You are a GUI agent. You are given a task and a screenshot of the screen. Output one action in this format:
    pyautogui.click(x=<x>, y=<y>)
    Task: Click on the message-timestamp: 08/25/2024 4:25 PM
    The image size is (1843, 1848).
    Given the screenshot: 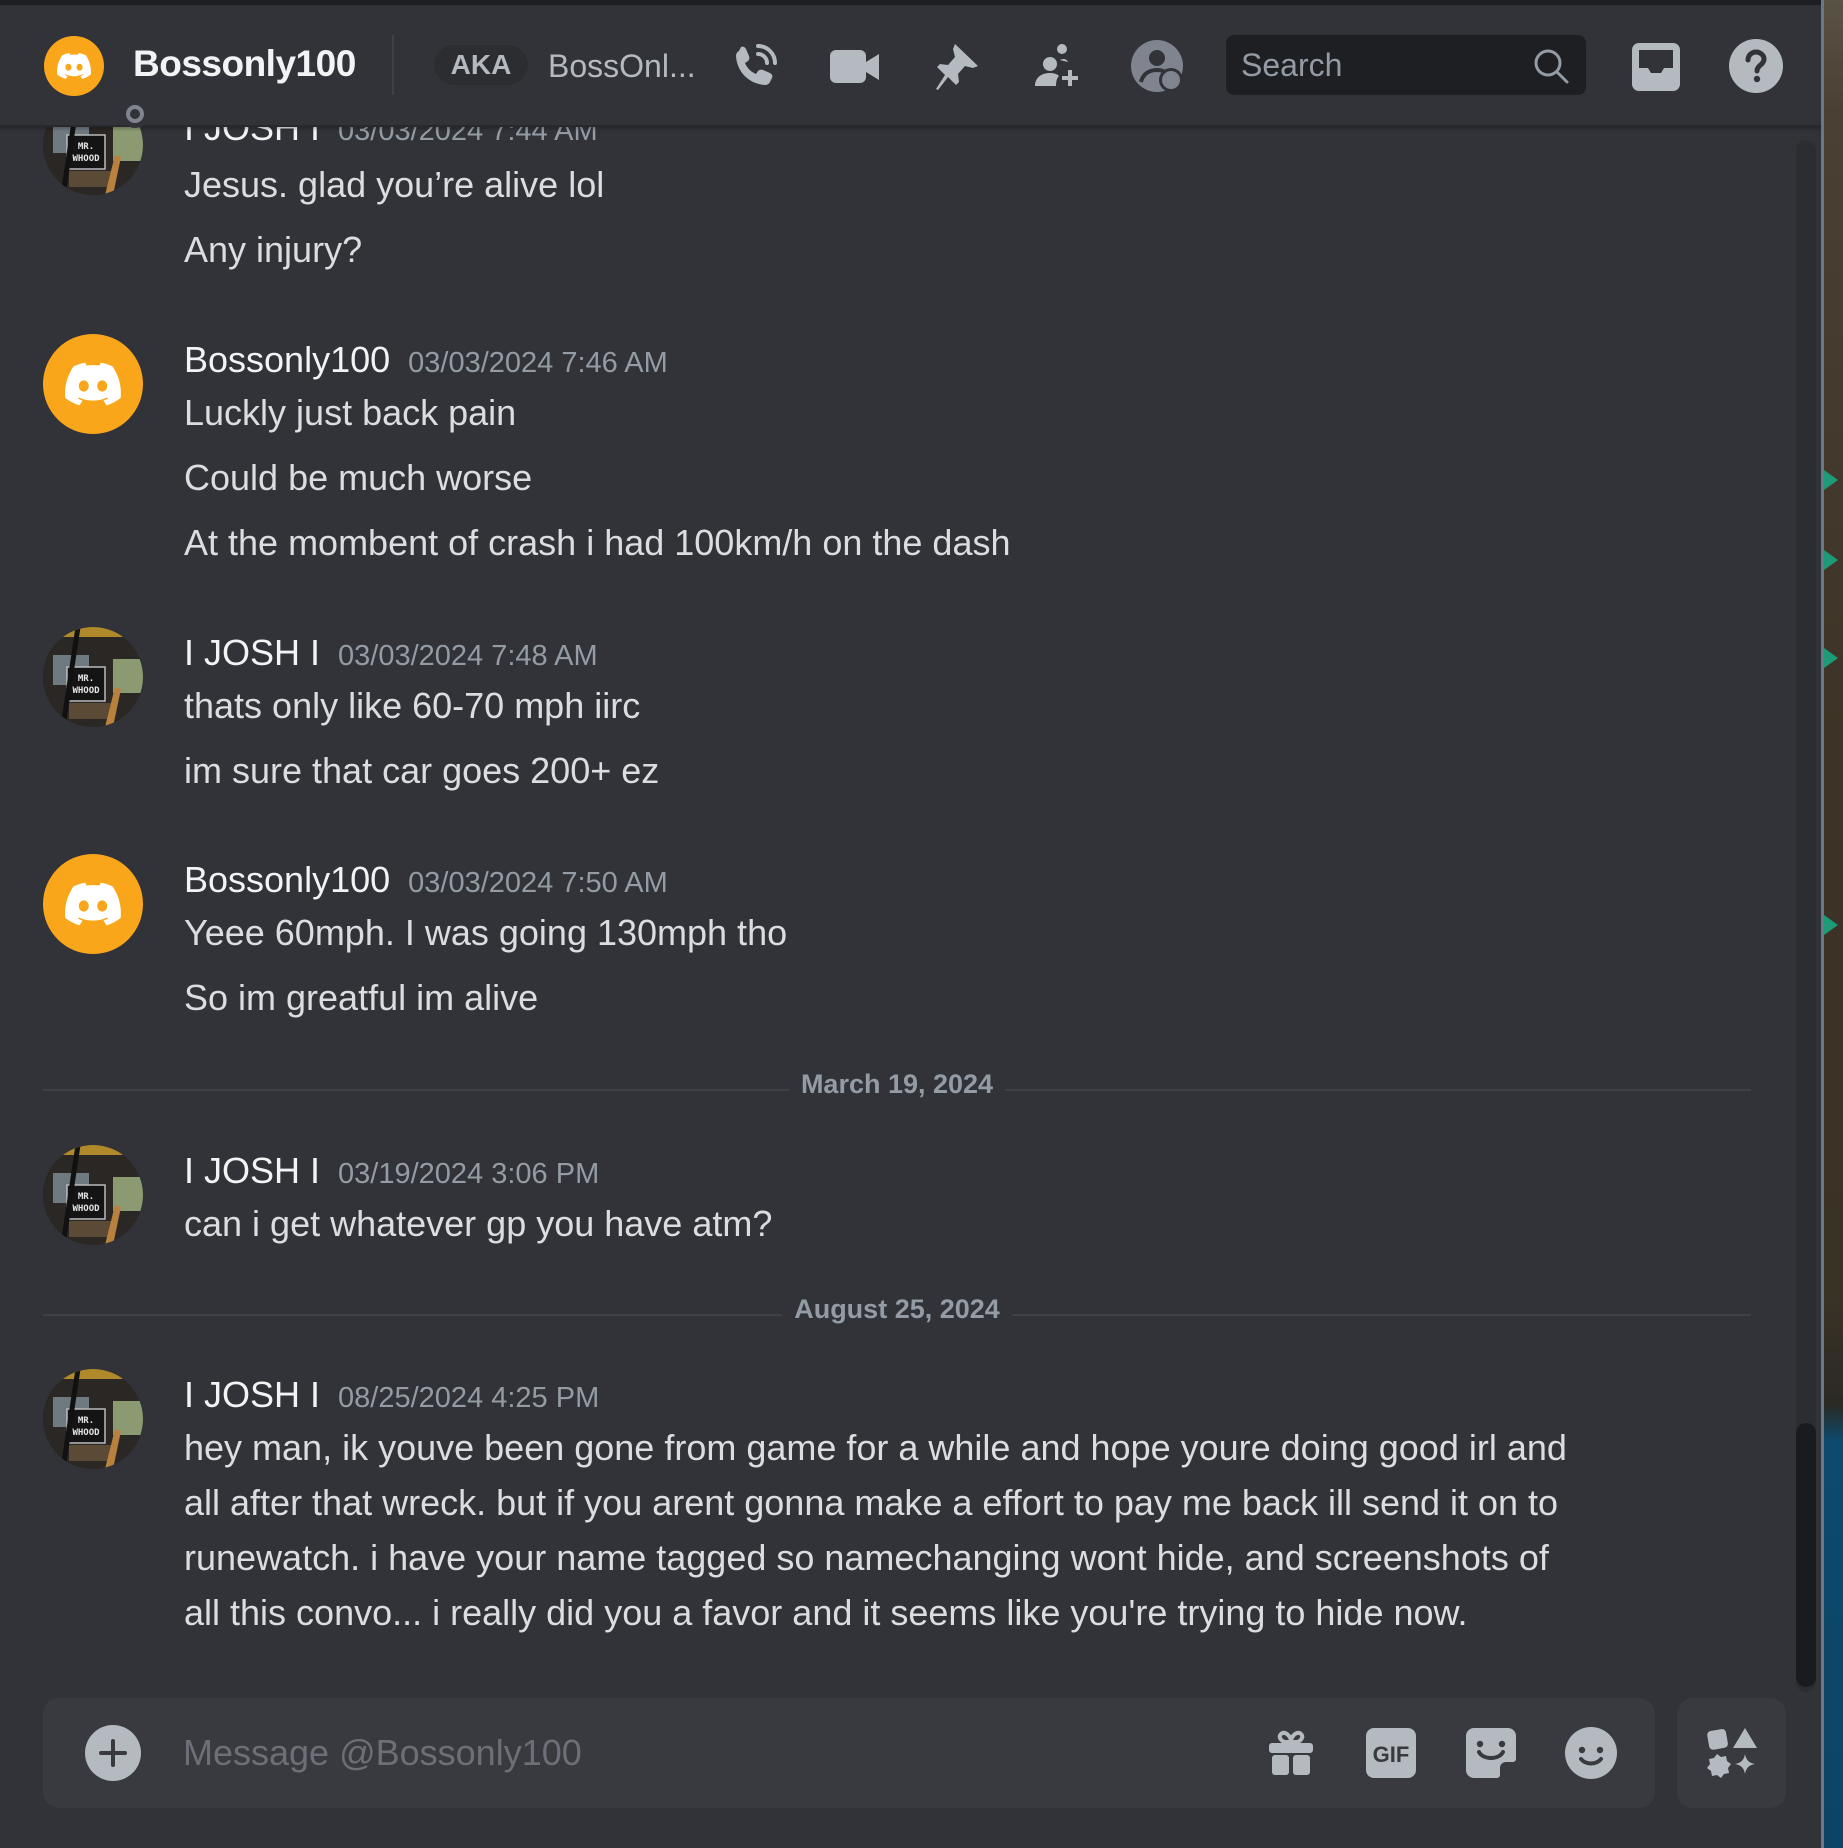 What is the action you would take?
    pyautogui.click(x=469, y=1398)
    